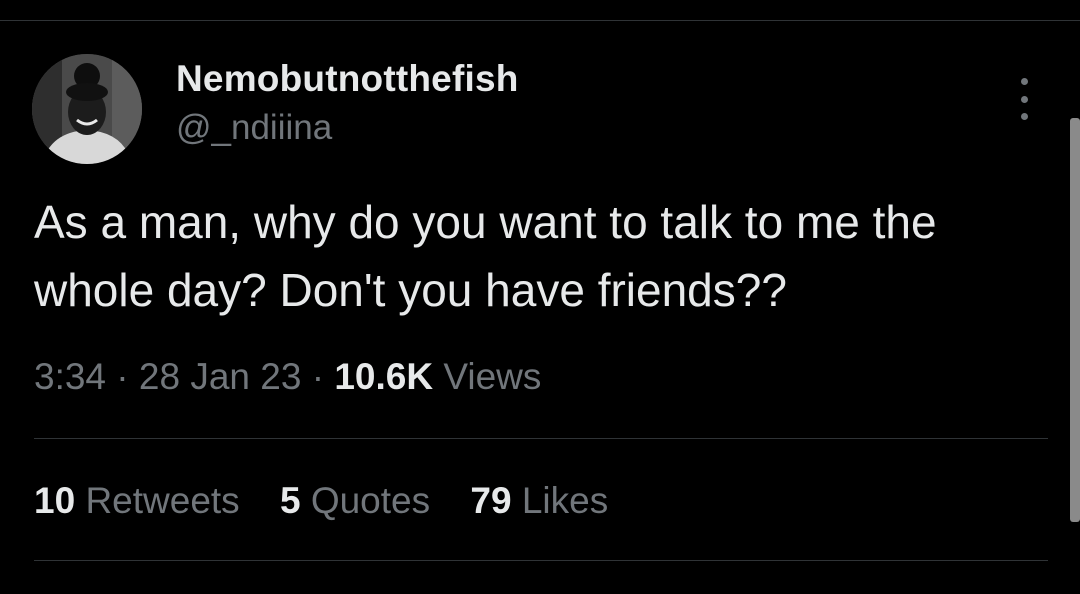  I want to click on author-handle: @_ndiiina, so click(254, 128).